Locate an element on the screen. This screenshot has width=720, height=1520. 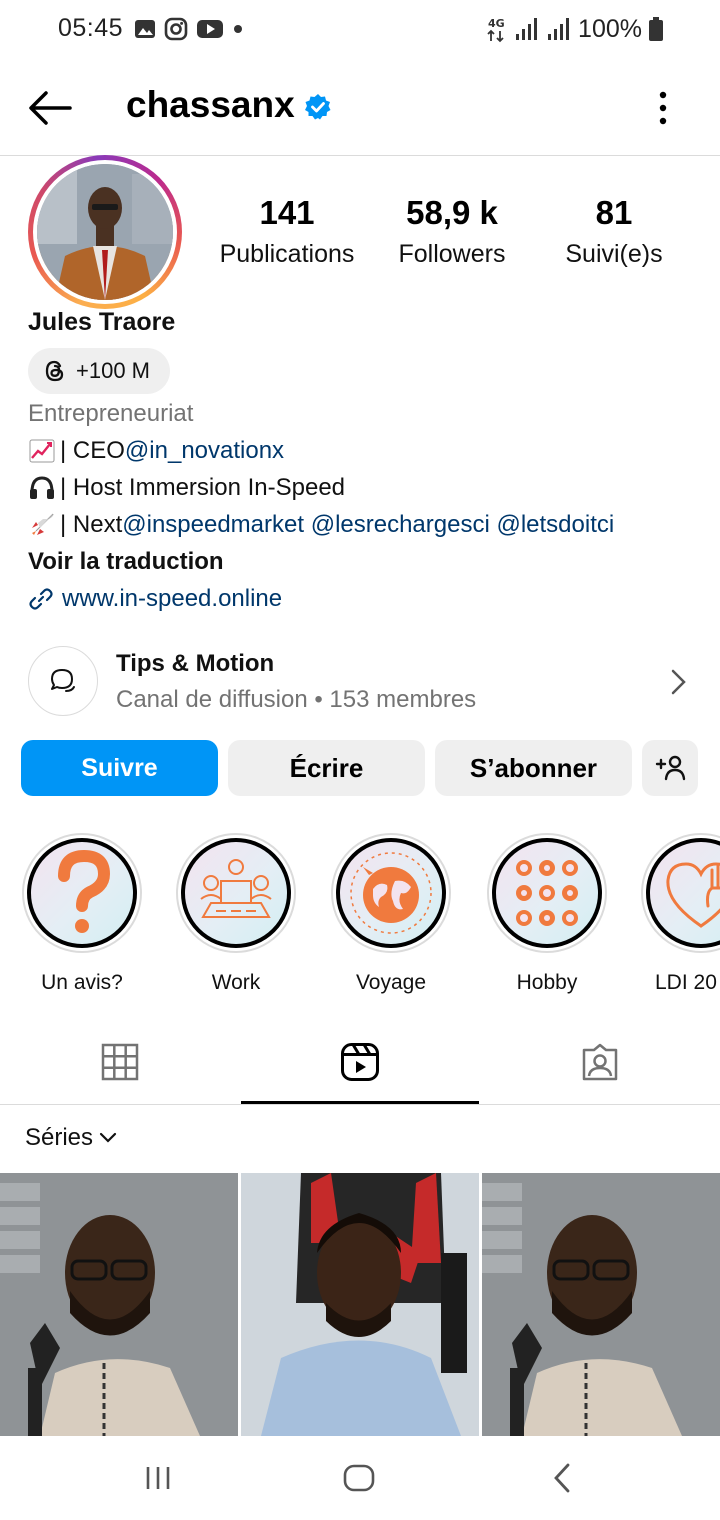
reels-icon is located at coordinates (360, 1062).